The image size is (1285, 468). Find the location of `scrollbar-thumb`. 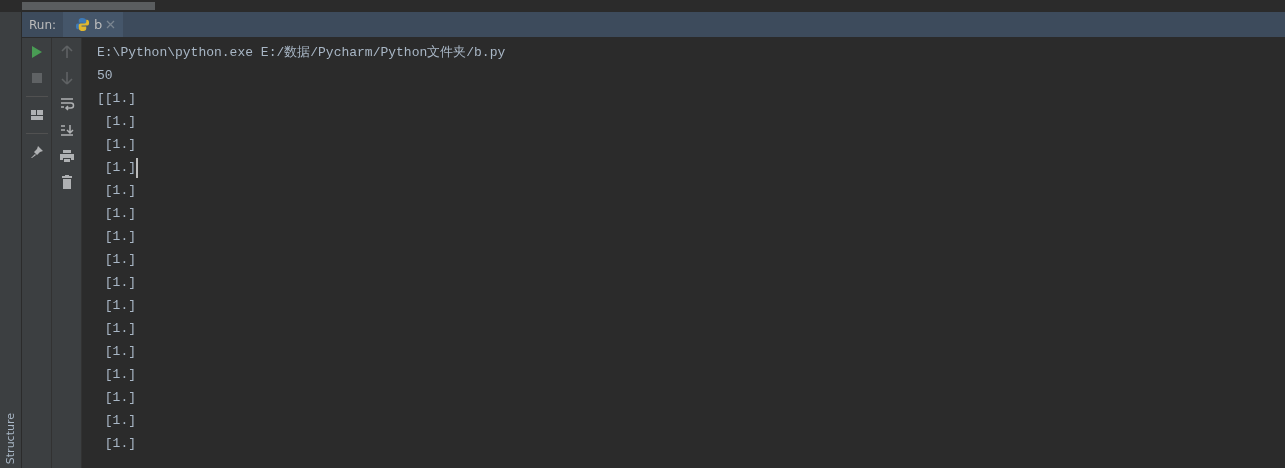

scrollbar-thumb is located at coordinates (88, 6).